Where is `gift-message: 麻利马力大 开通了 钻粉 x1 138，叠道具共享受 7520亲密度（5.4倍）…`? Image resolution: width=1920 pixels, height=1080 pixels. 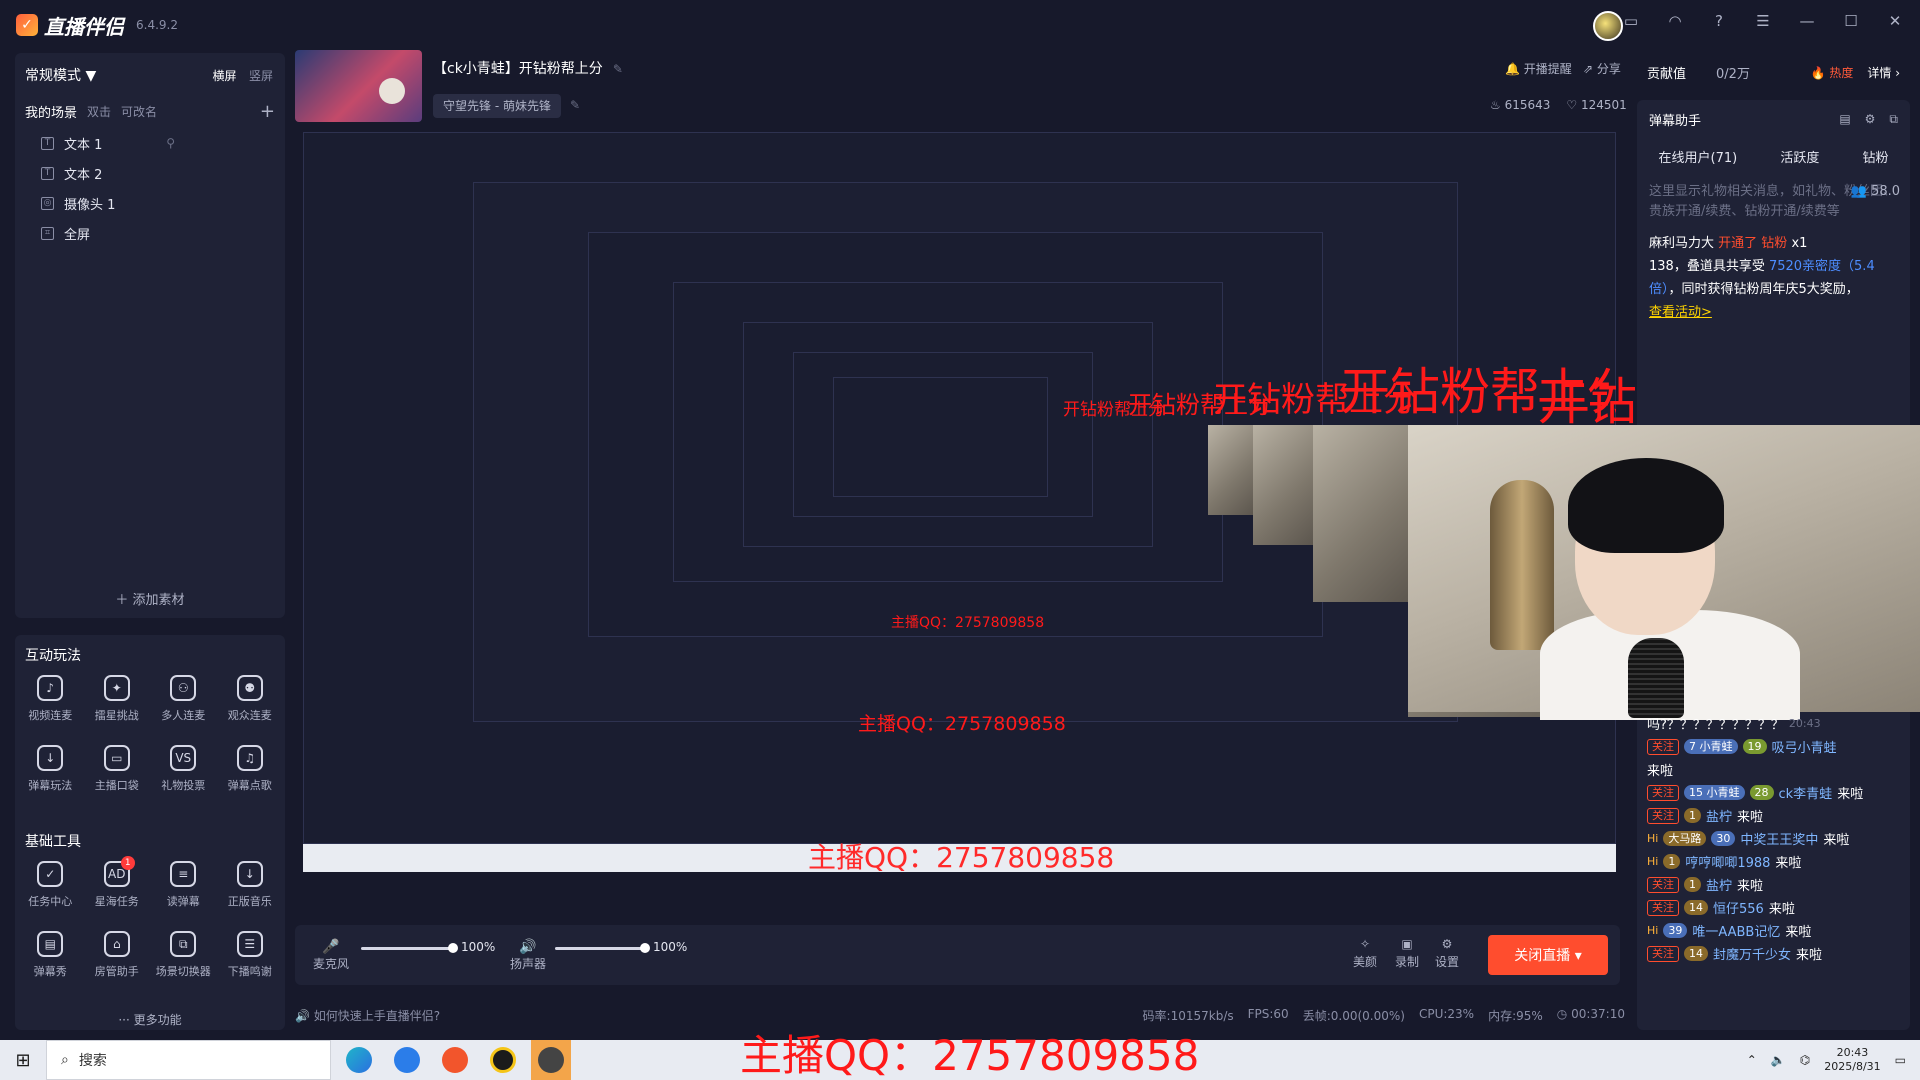
gift-message: 麻利马力大 开通了 钻粉 x1 138，叠道具共享受 7520亲密度（5.4倍）… is located at coordinates (1773, 278).